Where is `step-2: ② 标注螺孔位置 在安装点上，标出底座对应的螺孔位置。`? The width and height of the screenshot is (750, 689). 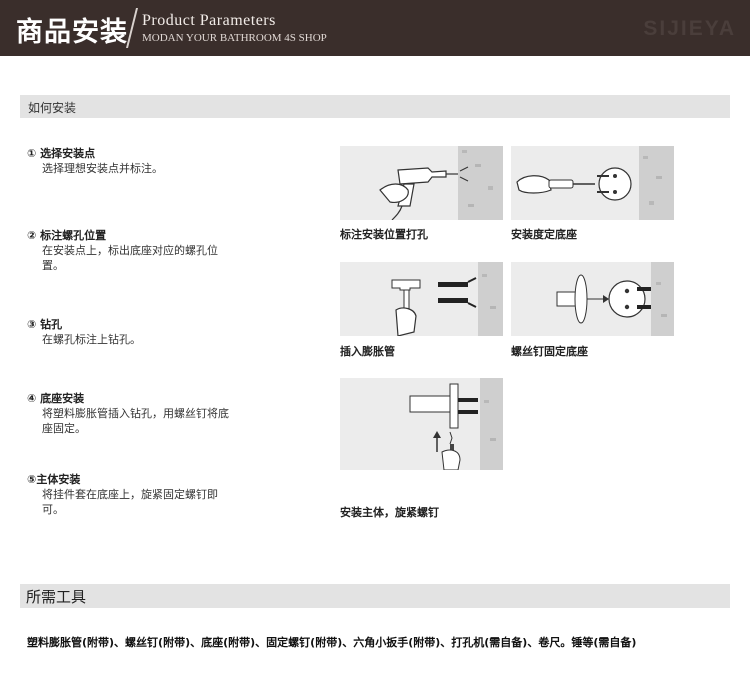 step-2: ② 标注螺孔位置 在安装点上，标出底座对应的螺孔位置。 is located at coordinates (127, 250).